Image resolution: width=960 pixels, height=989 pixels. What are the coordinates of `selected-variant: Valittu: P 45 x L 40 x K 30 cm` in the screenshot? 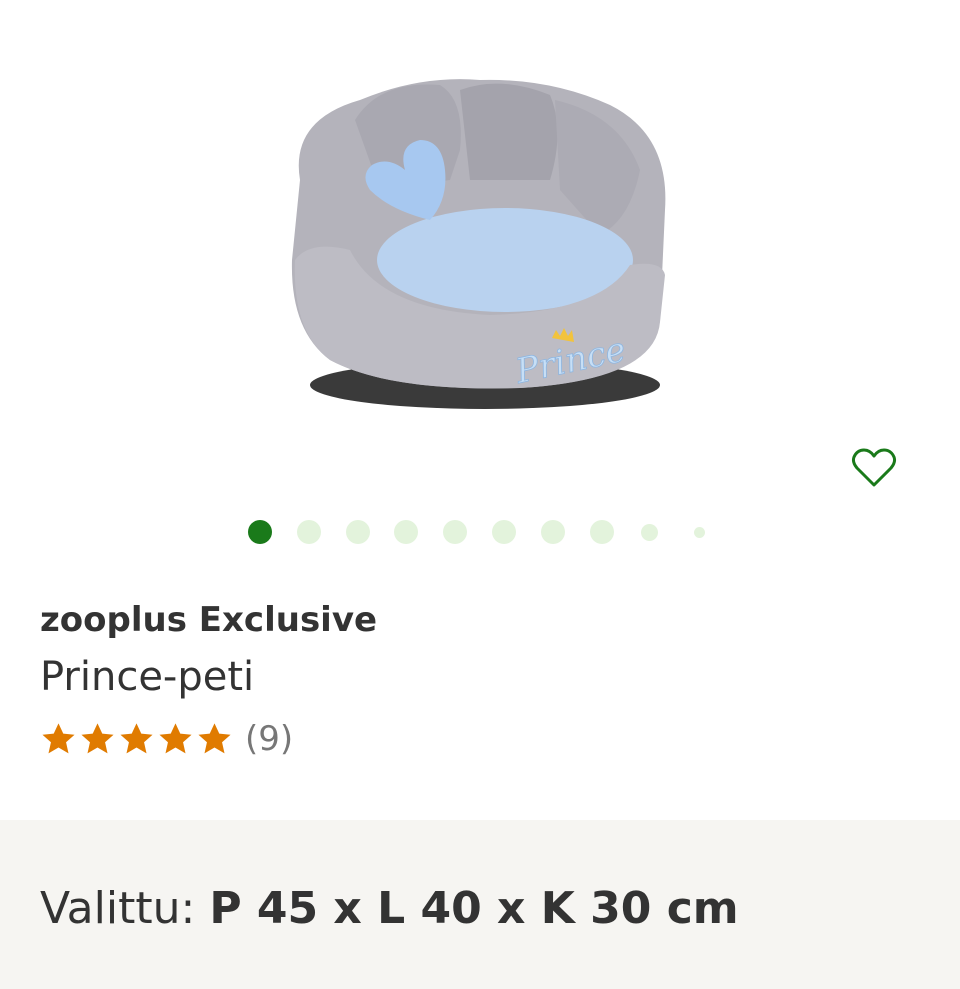 It's located at (389, 908).